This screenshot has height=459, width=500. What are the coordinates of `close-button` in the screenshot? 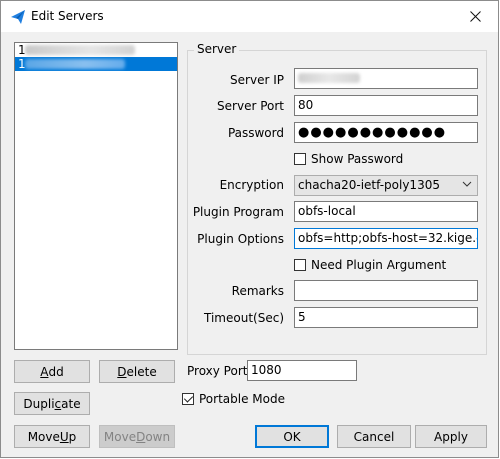 It's located at (475, 16).